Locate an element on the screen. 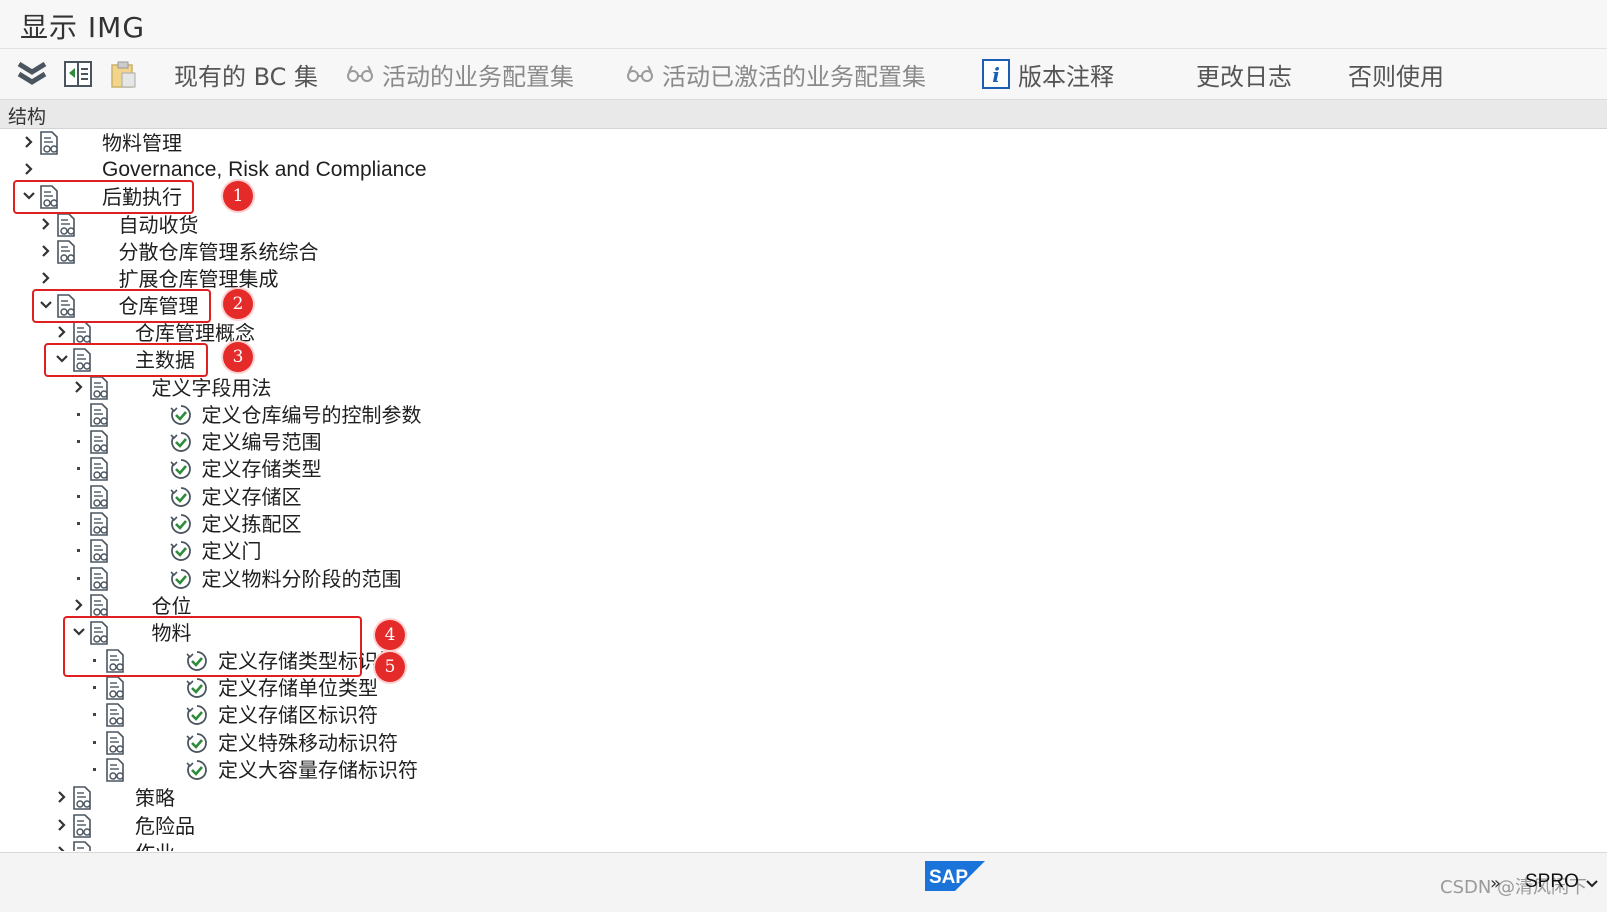 This screenshot has width=1607, height=912. tree-node: 仓位 is located at coordinates (450, 605).